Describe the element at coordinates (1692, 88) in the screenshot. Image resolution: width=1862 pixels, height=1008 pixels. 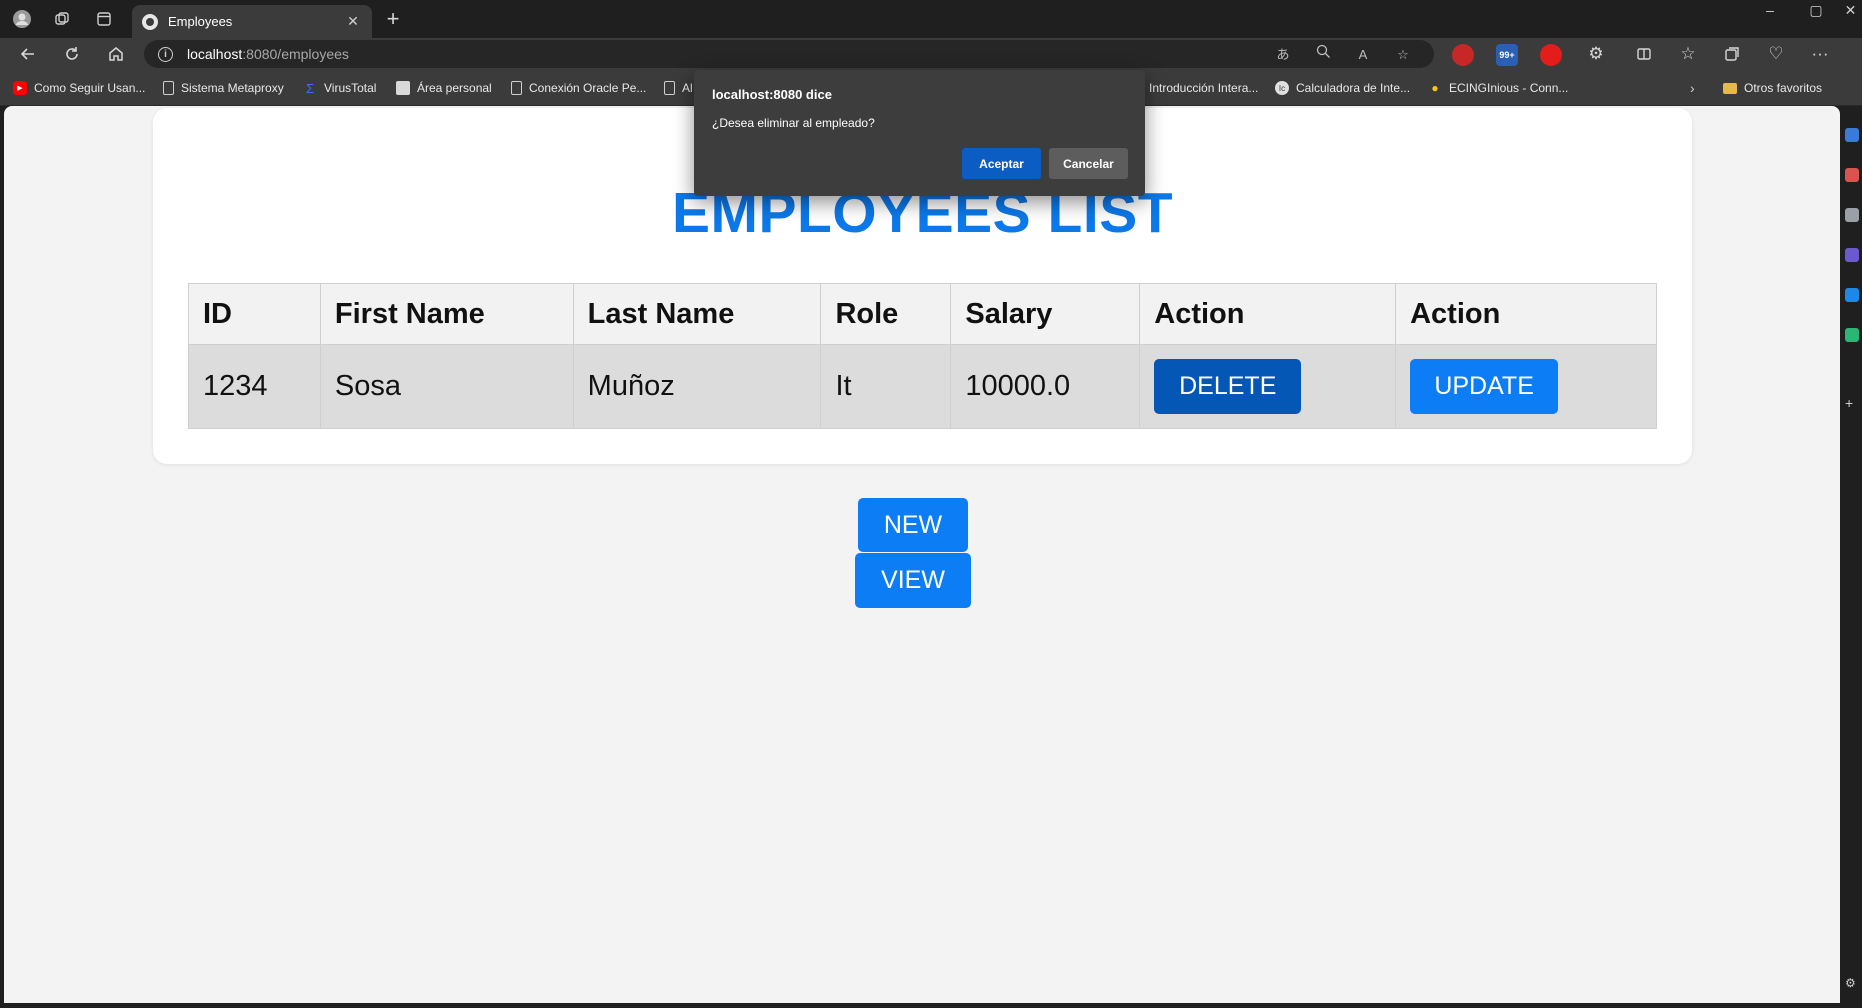
I see `bookmarks-overflow-icon: ›` at that location.